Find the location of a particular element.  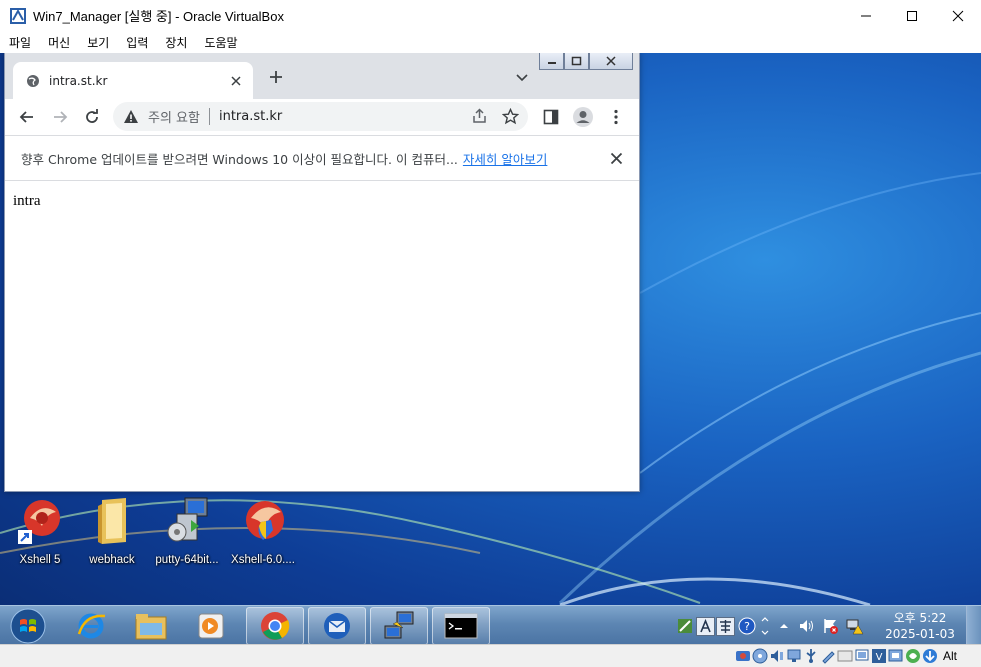

xshell-icon is located at coordinates (39, 522).